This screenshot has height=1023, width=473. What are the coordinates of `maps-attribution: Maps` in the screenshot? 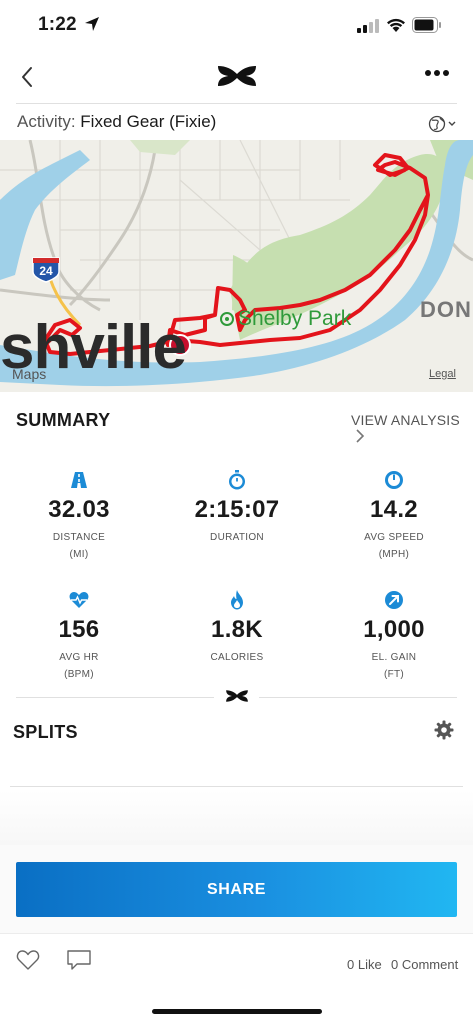 It's located at (29, 374).